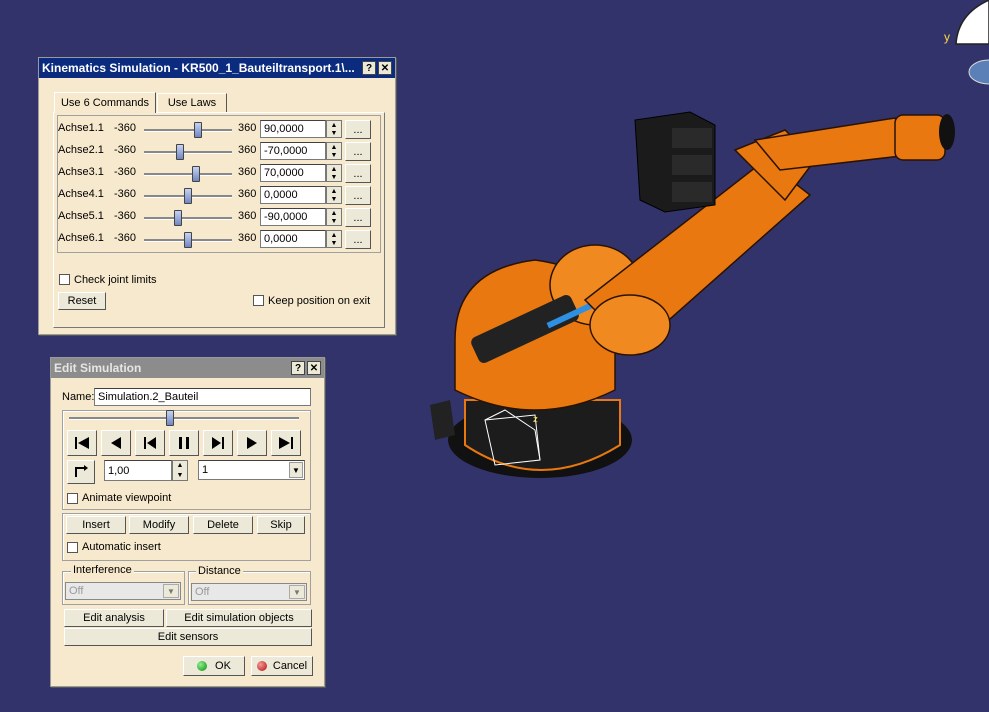 The image size is (989, 712). What do you see at coordinates (116, 443) in the screenshot?
I see `play-backward-button` at bounding box center [116, 443].